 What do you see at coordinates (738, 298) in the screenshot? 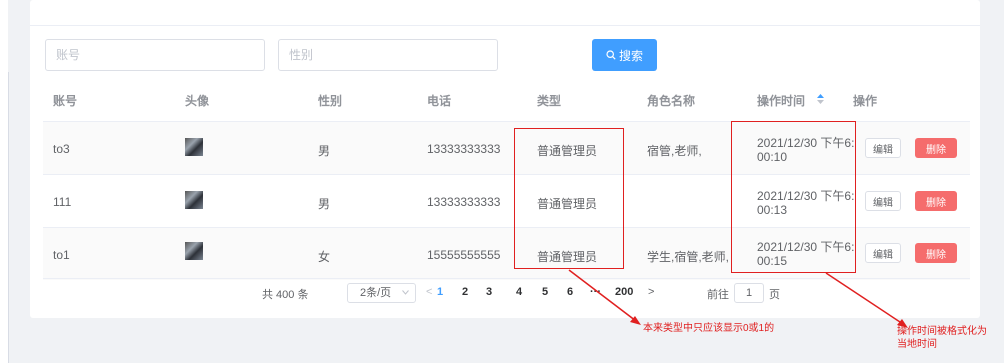
I see `annotation-arrows` at bounding box center [738, 298].